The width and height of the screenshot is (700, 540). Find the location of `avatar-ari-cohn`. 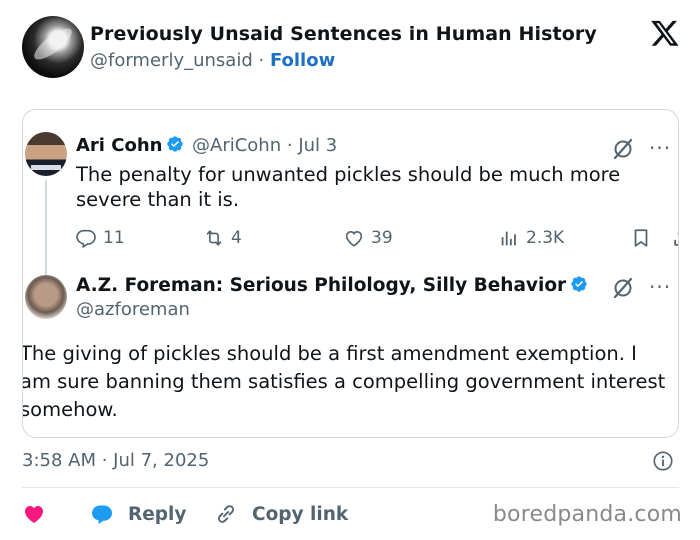

avatar-ari-cohn is located at coordinates (46, 154).